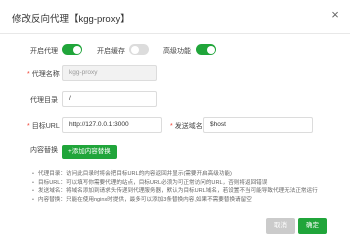 The width and height of the screenshot is (350, 250). Describe the element at coordinates (335, 14) in the screenshot. I see `close-icon: ×` at that location.